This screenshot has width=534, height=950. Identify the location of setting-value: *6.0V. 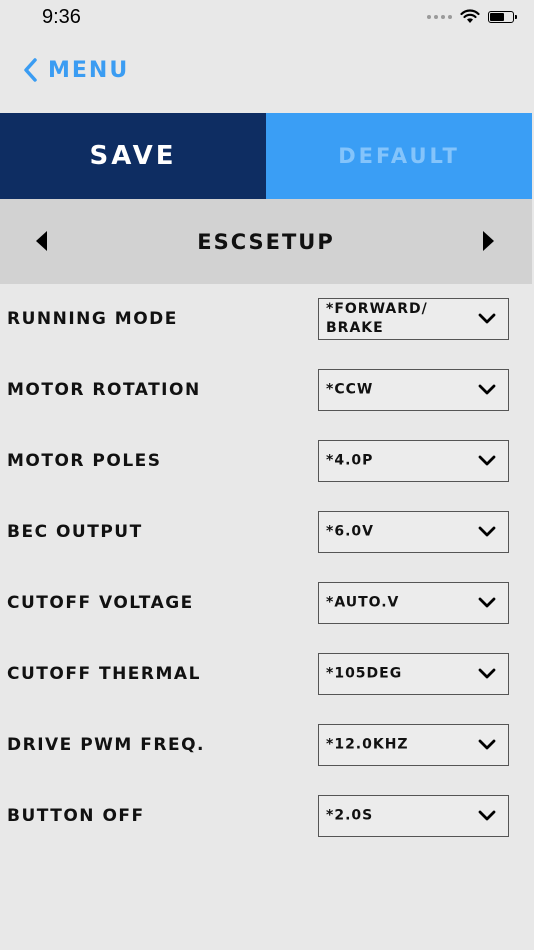
(350, 531).